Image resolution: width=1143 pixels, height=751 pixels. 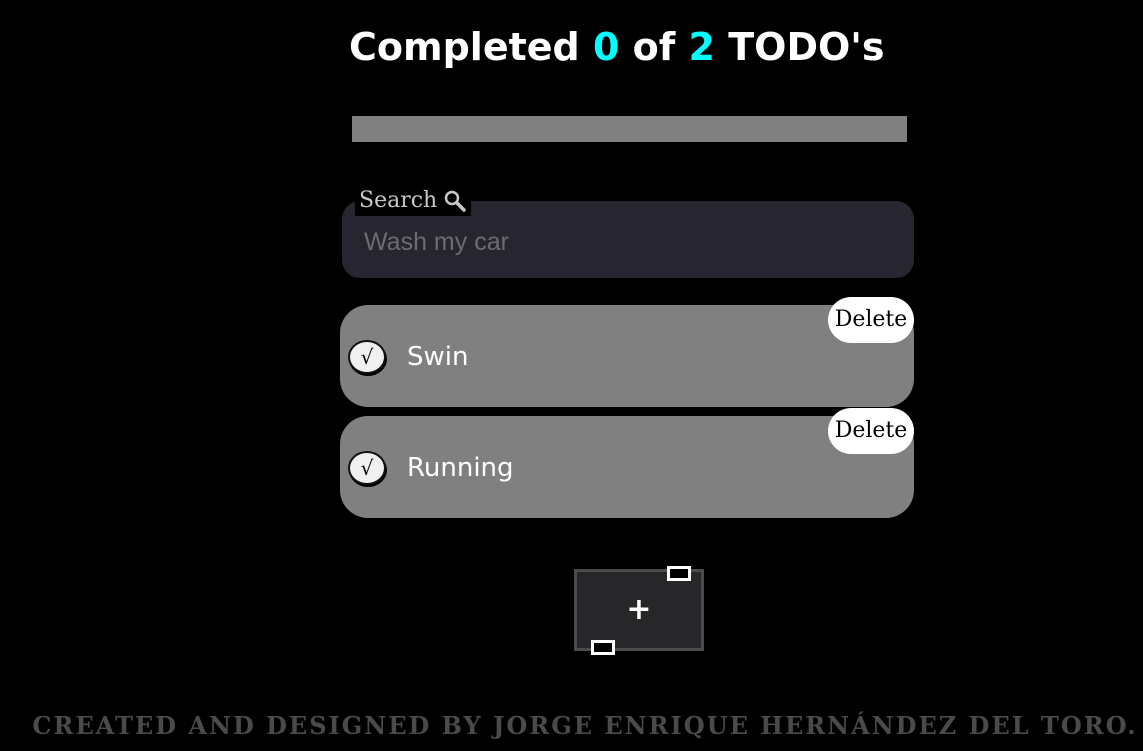 What do you see at coordinates (806, 47) in the screenshot?
I see `title-suffix: TODO's` at bounding box center [806, 47].